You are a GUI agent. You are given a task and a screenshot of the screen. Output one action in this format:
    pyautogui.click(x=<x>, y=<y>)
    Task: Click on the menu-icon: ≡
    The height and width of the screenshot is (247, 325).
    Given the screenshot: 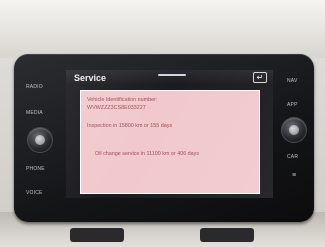 What is the action you would take?
    pyautogui.click(x=294, y=176)
    